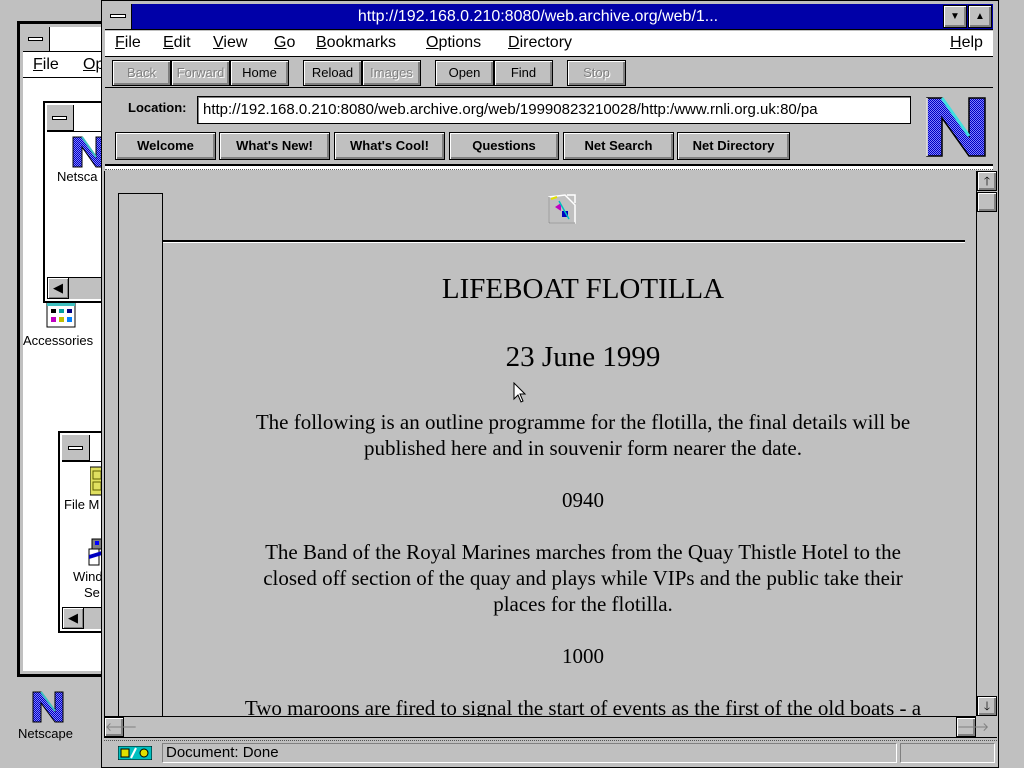 Image resolution: width=1024 pixels, height=768 pixels. I want to click on file-manager-label: File M, so click(82, 504).